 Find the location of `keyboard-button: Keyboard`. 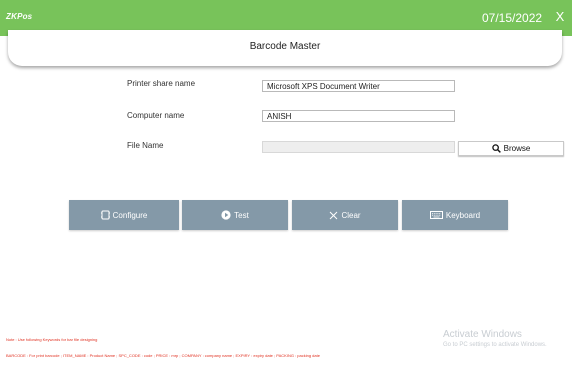

keyboard-button: Keyboard is located at coordinates (455, 215).